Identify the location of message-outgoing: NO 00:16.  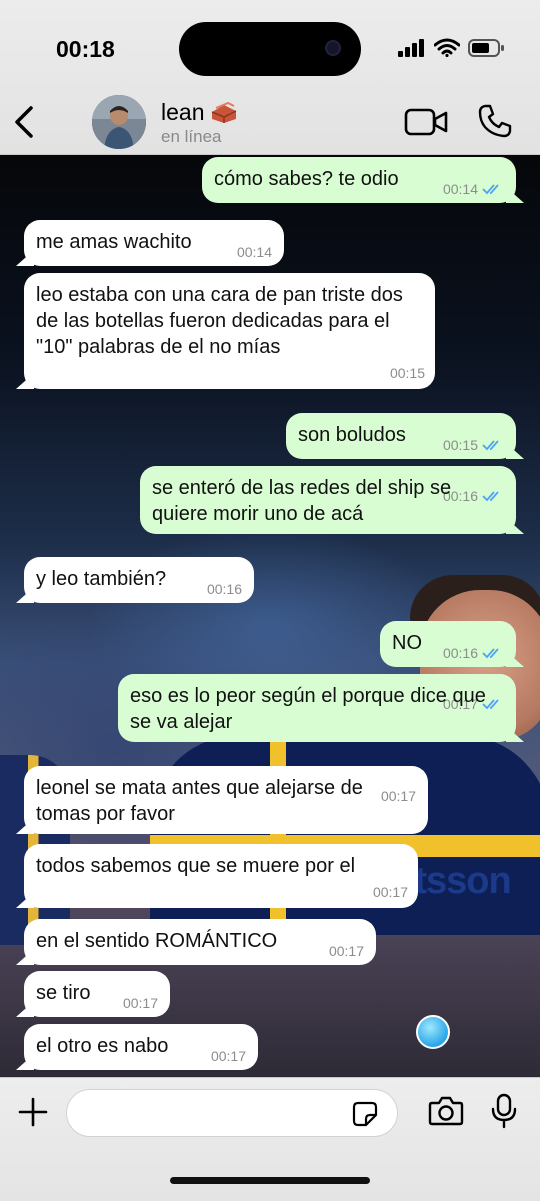
(448, 644).